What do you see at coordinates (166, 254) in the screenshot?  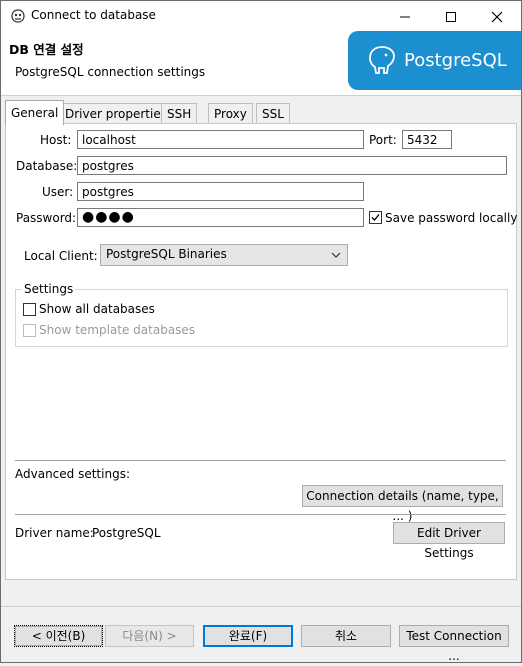 I see `local-client-value: PostgreSQL Binaries` at bounding box center [166, 254].